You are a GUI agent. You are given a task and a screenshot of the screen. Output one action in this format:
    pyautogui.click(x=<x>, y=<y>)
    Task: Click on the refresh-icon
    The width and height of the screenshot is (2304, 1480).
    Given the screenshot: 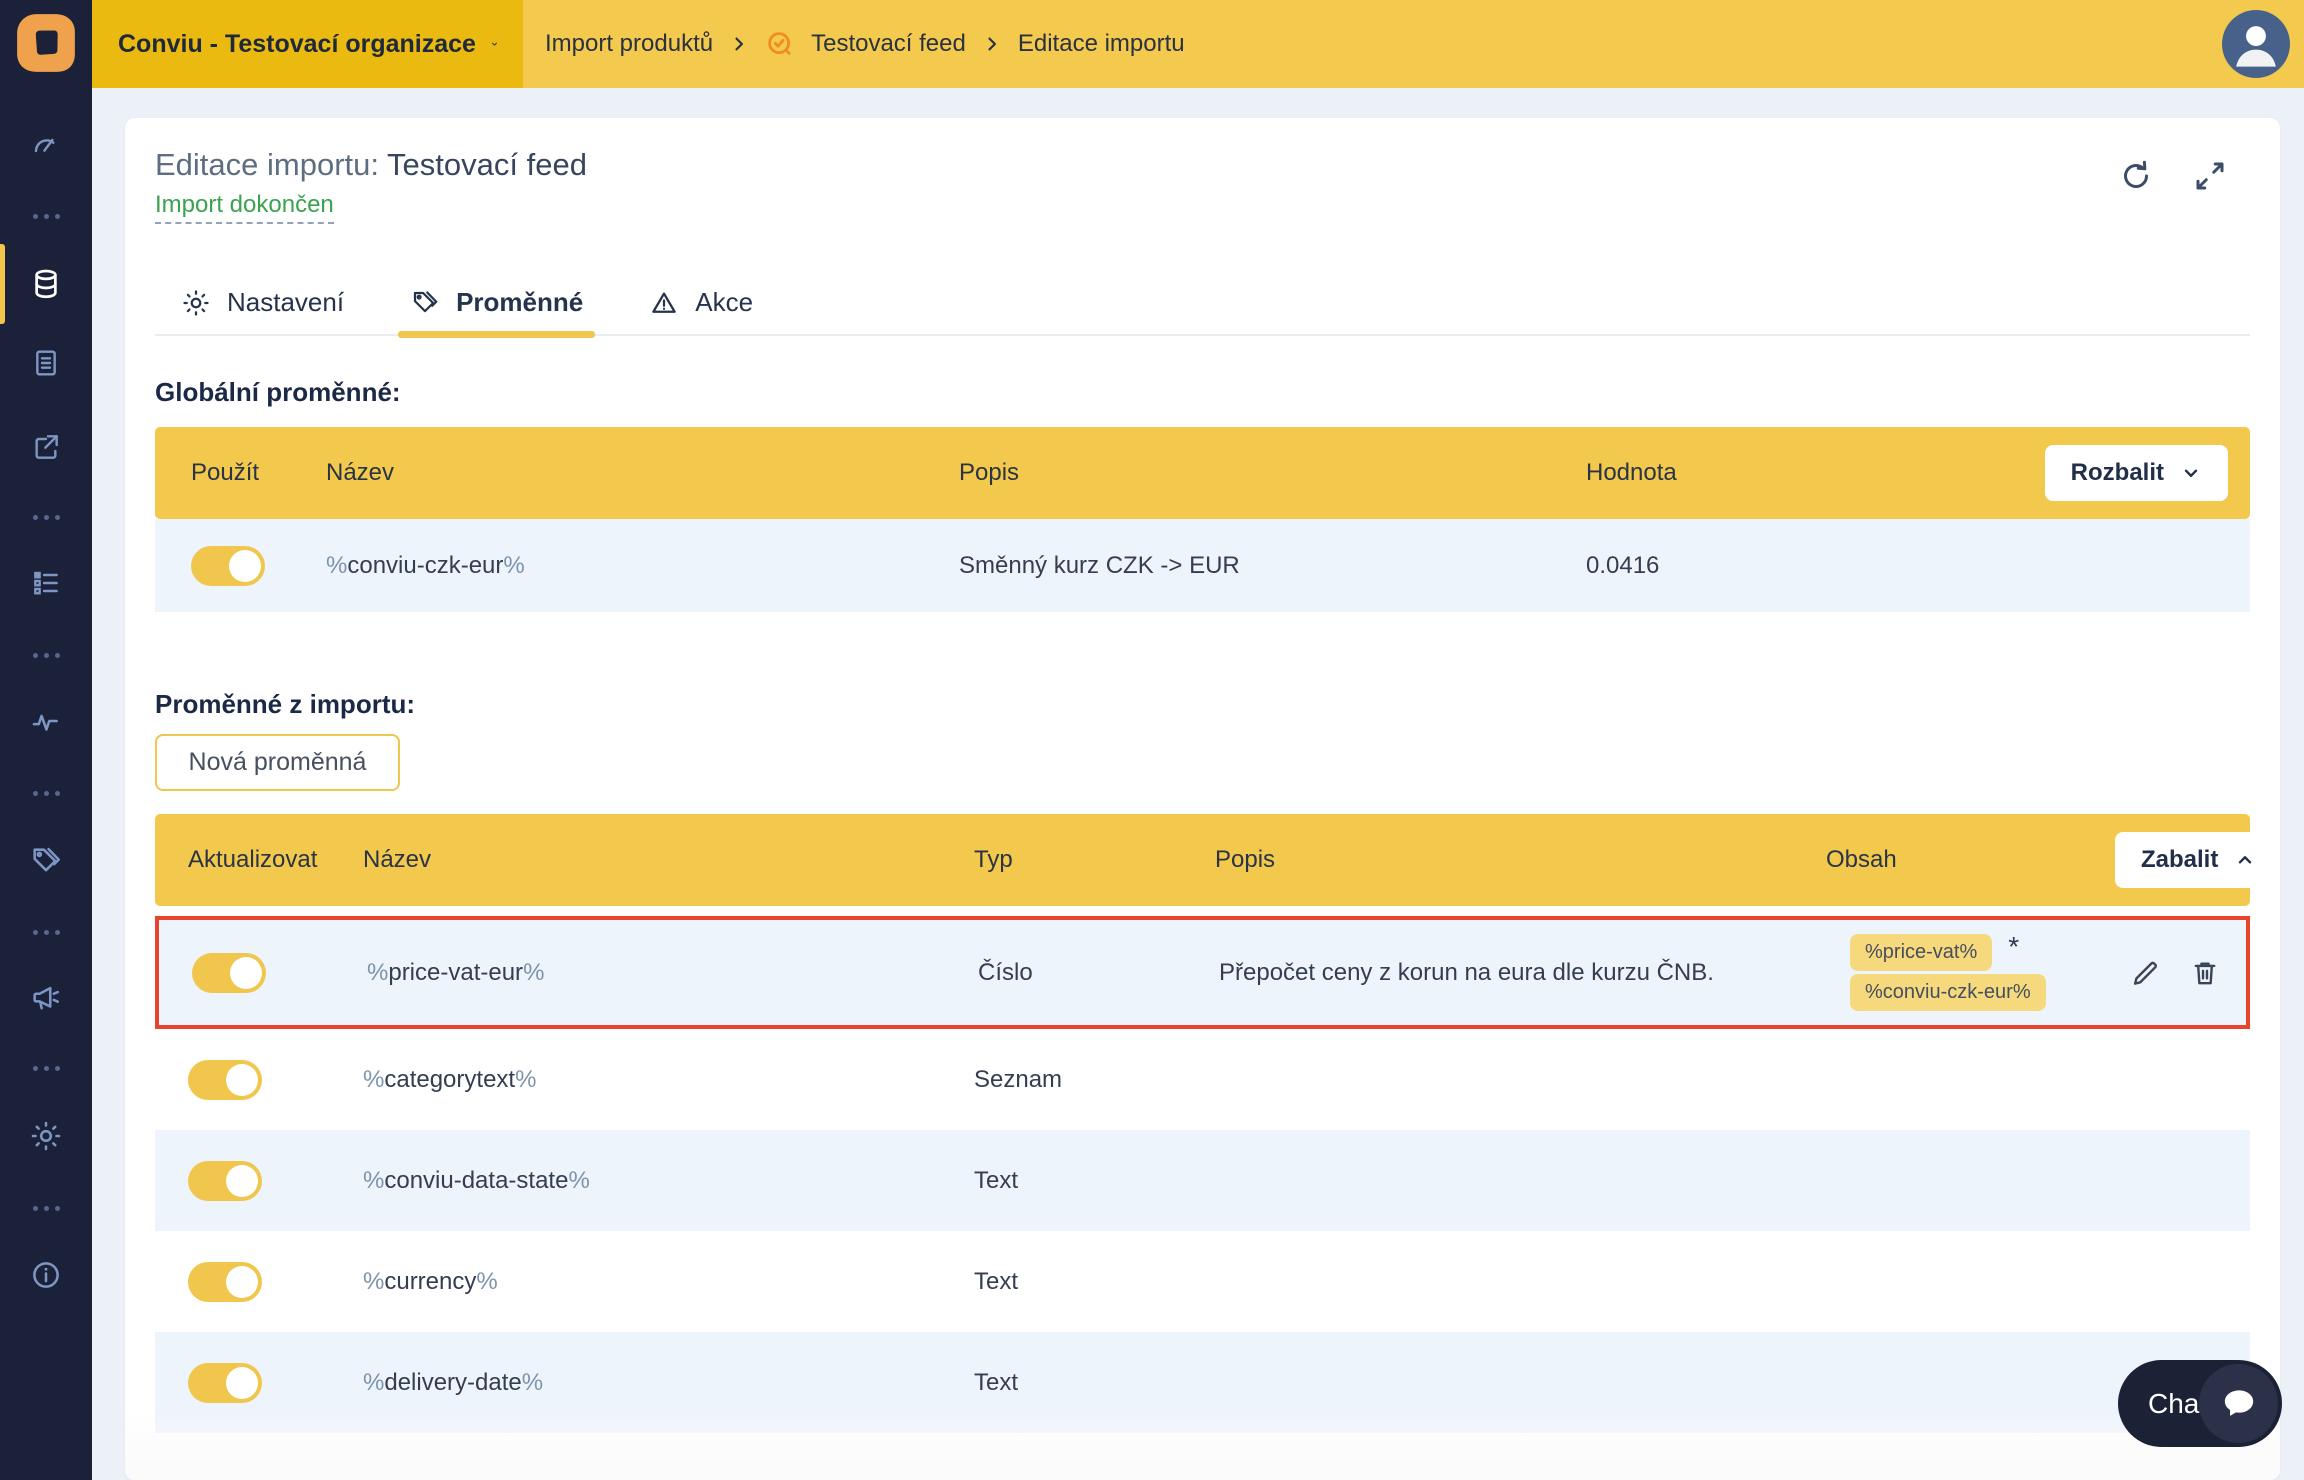 What is the action you would take?
    pyautogui.click(x=2136, y=174)
    